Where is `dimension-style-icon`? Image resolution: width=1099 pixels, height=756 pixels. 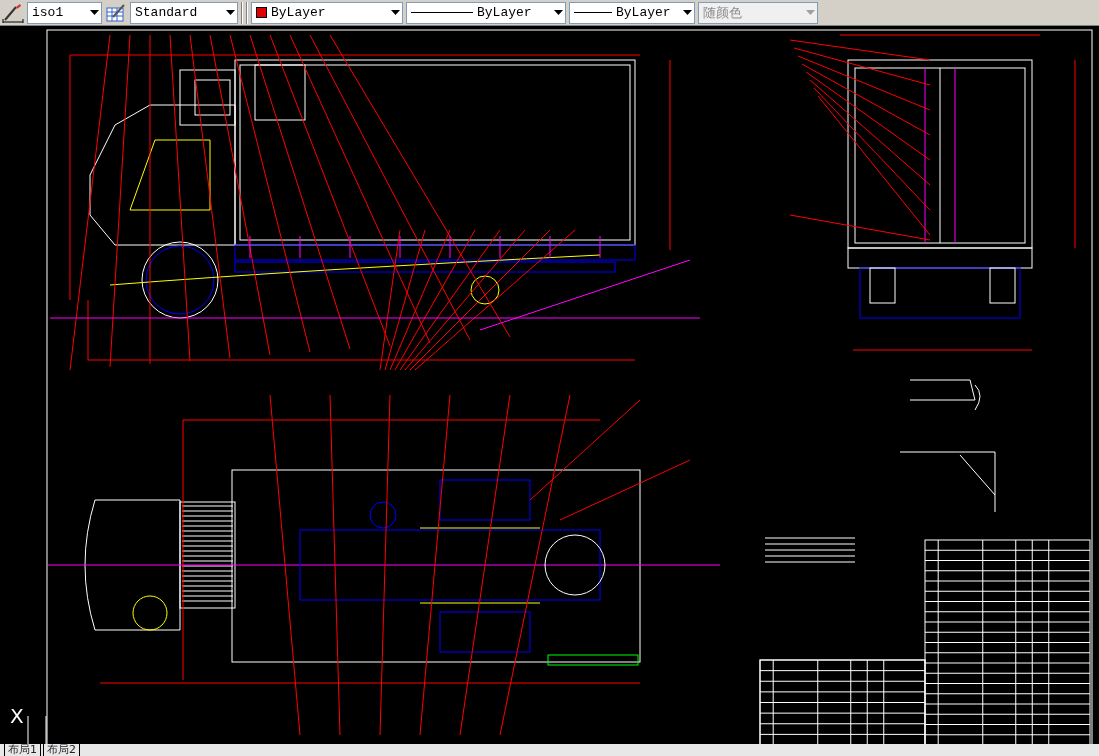 dimension-style-icon is located at coordinates (13, 12).